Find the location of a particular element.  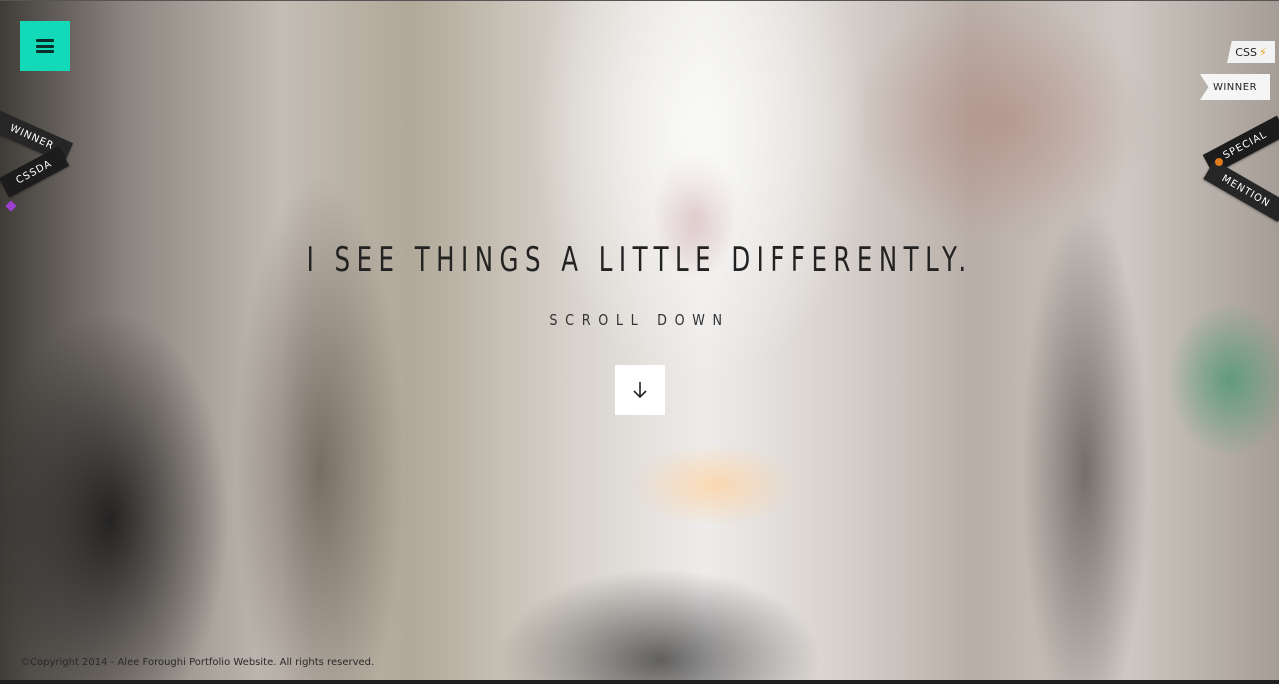

cssda-winner-ribbon: WINNER CSSDA is located at coordinates (45, 165).